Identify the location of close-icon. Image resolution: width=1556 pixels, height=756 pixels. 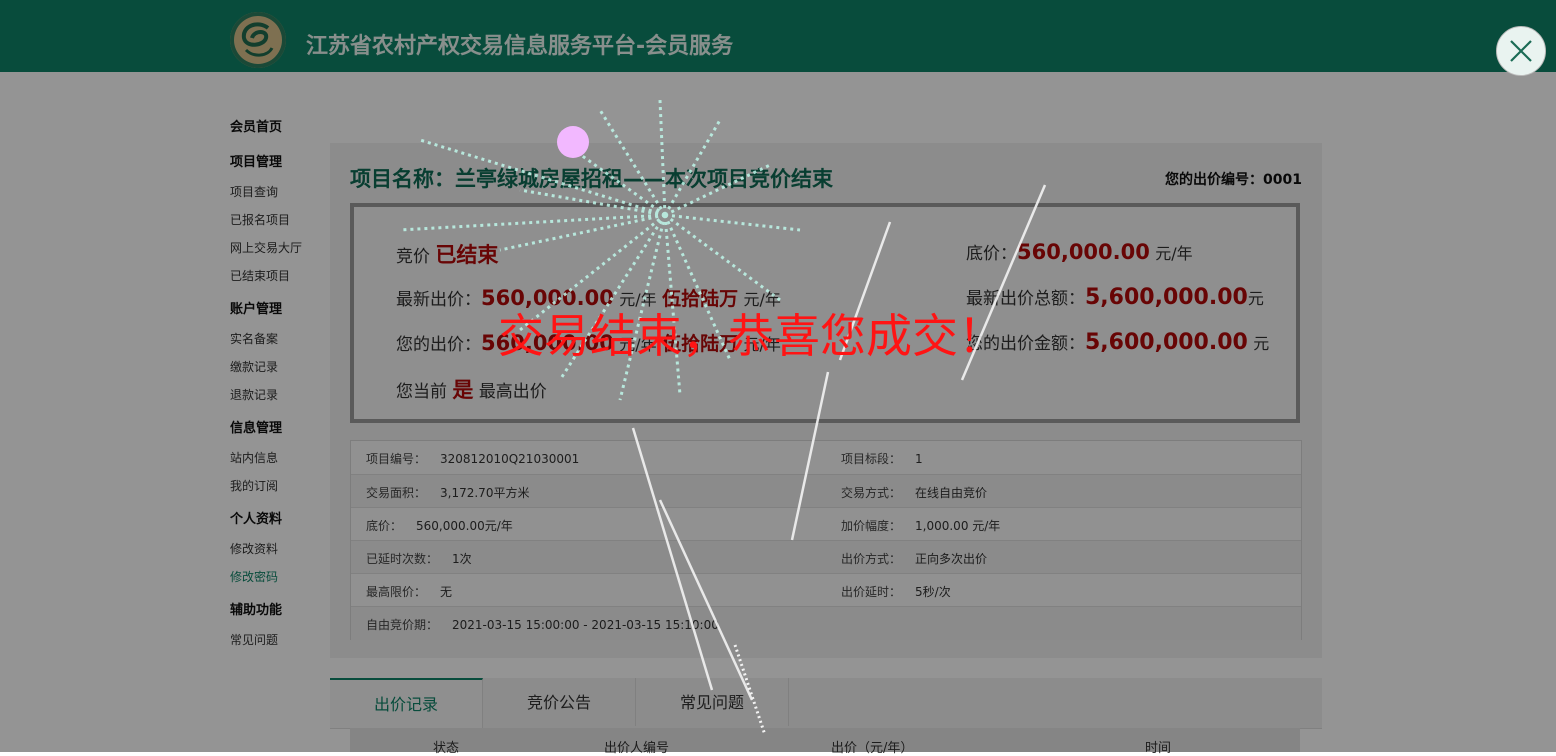
(1521, 51).